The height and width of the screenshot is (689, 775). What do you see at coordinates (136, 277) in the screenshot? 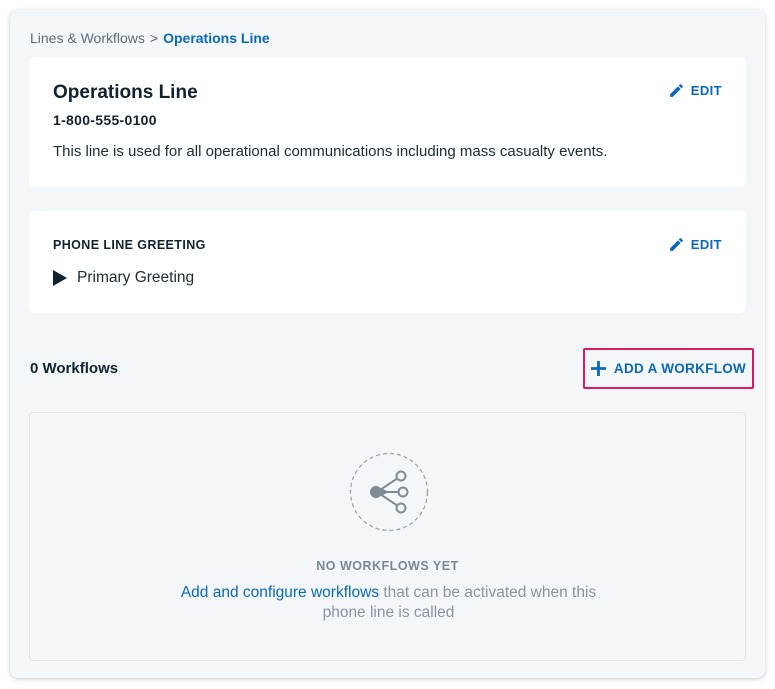
I see `greeting-name: Primary Greeting` at bounding box center [136, 277].